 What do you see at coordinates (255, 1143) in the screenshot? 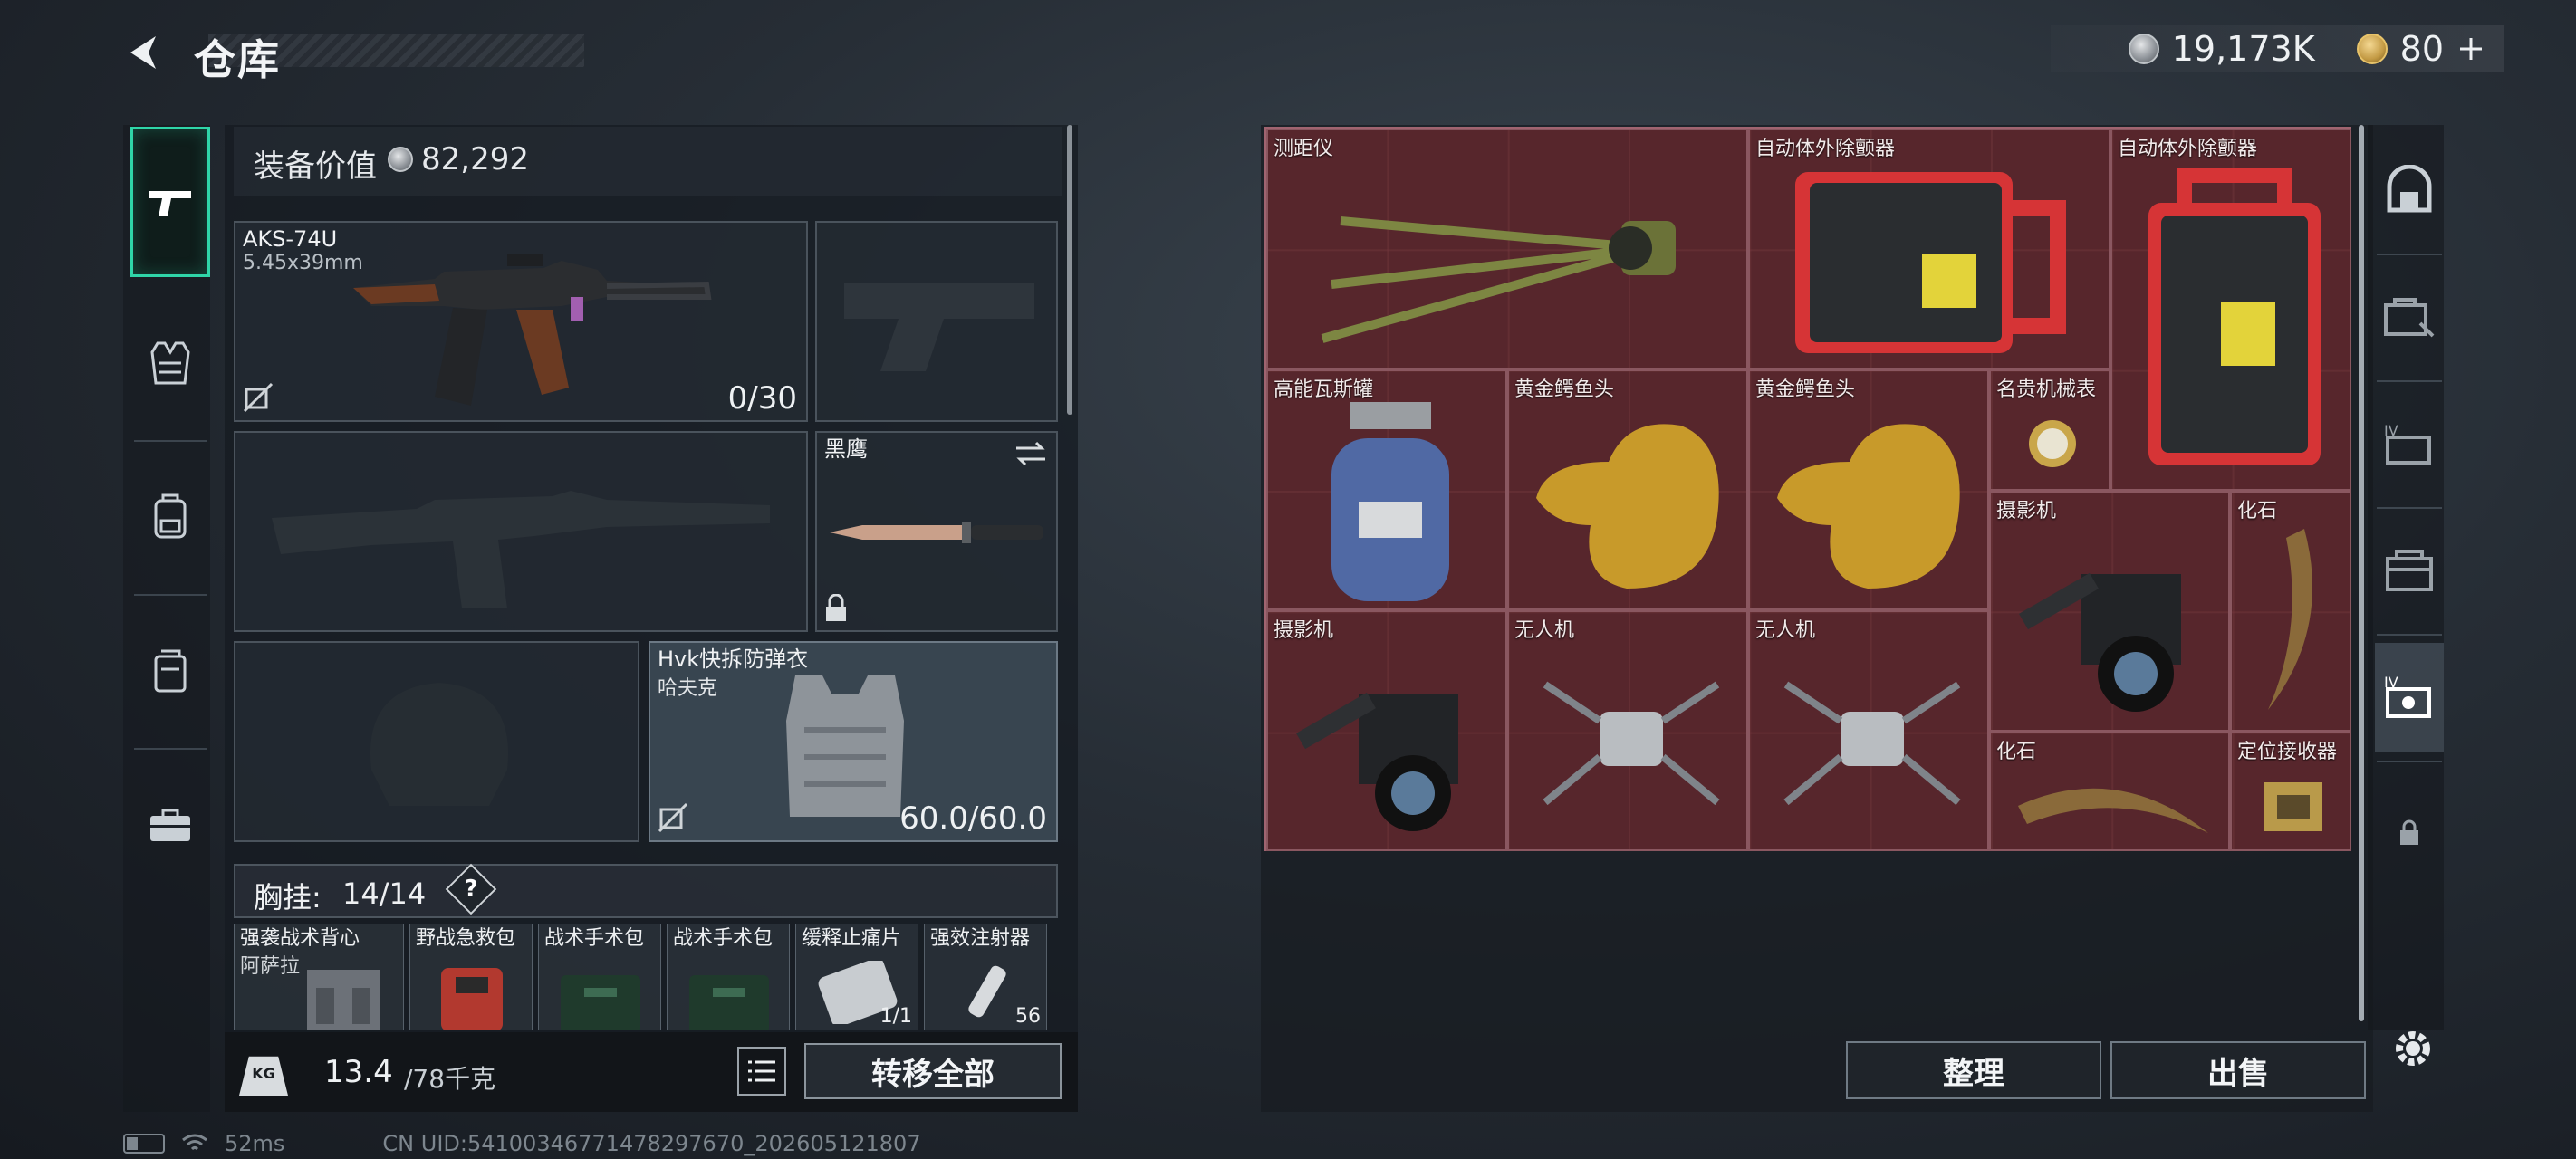
I see `ping-value: 52ms` at bounding box center [255, 1143].